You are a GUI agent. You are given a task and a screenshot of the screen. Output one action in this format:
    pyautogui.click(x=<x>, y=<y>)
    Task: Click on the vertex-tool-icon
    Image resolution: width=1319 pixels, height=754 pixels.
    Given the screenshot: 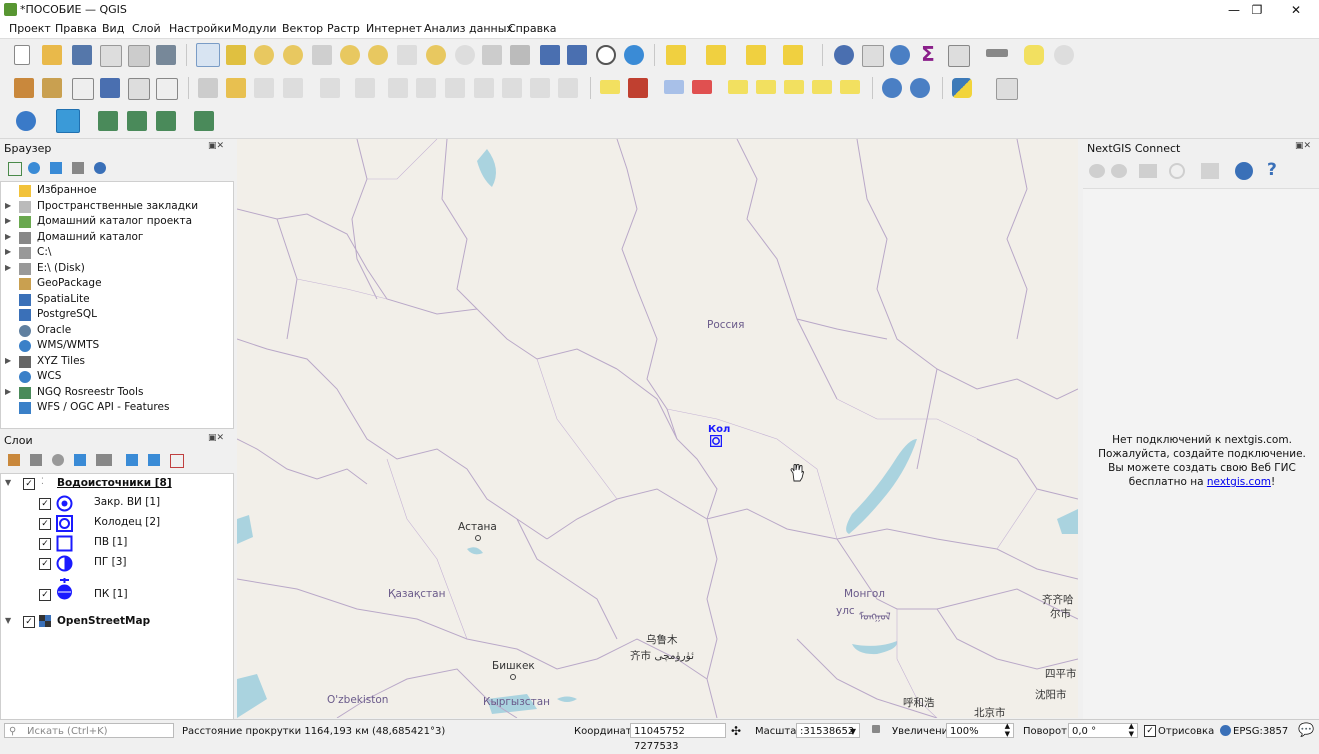 What is the action you would take?
    pyautogui.click(x=330, y=88)
    